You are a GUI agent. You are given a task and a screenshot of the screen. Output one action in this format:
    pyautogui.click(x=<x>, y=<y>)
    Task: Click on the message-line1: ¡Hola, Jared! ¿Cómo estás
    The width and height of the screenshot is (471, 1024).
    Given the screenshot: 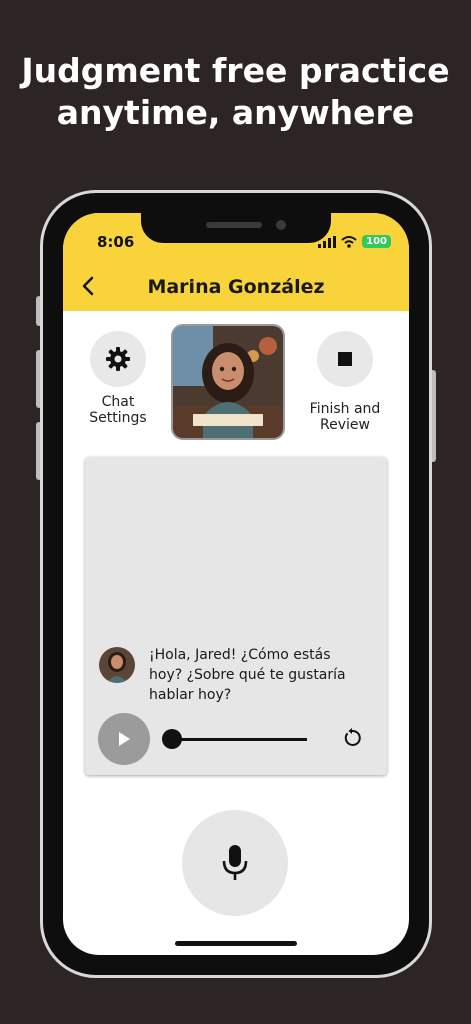 What is the action you would take?
    pyautogui.click(x=240, y=655)
    